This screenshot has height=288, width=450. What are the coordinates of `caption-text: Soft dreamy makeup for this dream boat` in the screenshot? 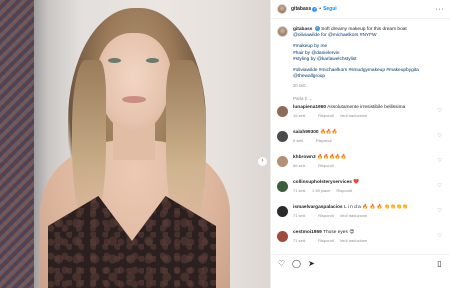 It's located at (364, 29).